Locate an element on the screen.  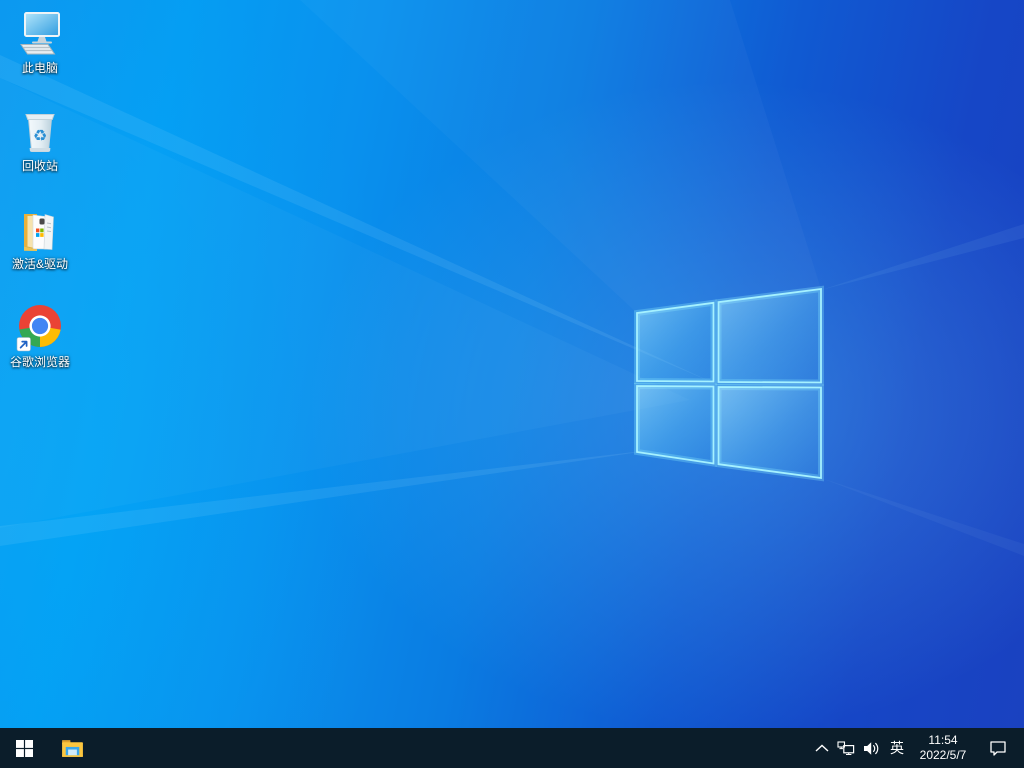
chevron-up-icon is located at coordinates (822, 748).